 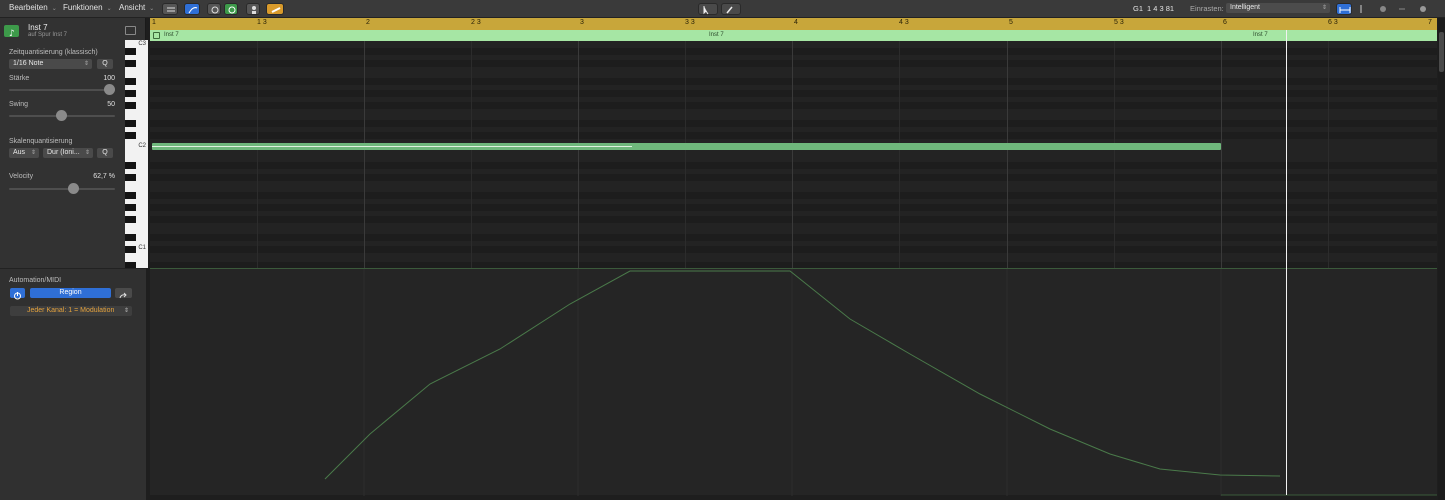 I want to click on playhead, so click(x=1286, y=262).